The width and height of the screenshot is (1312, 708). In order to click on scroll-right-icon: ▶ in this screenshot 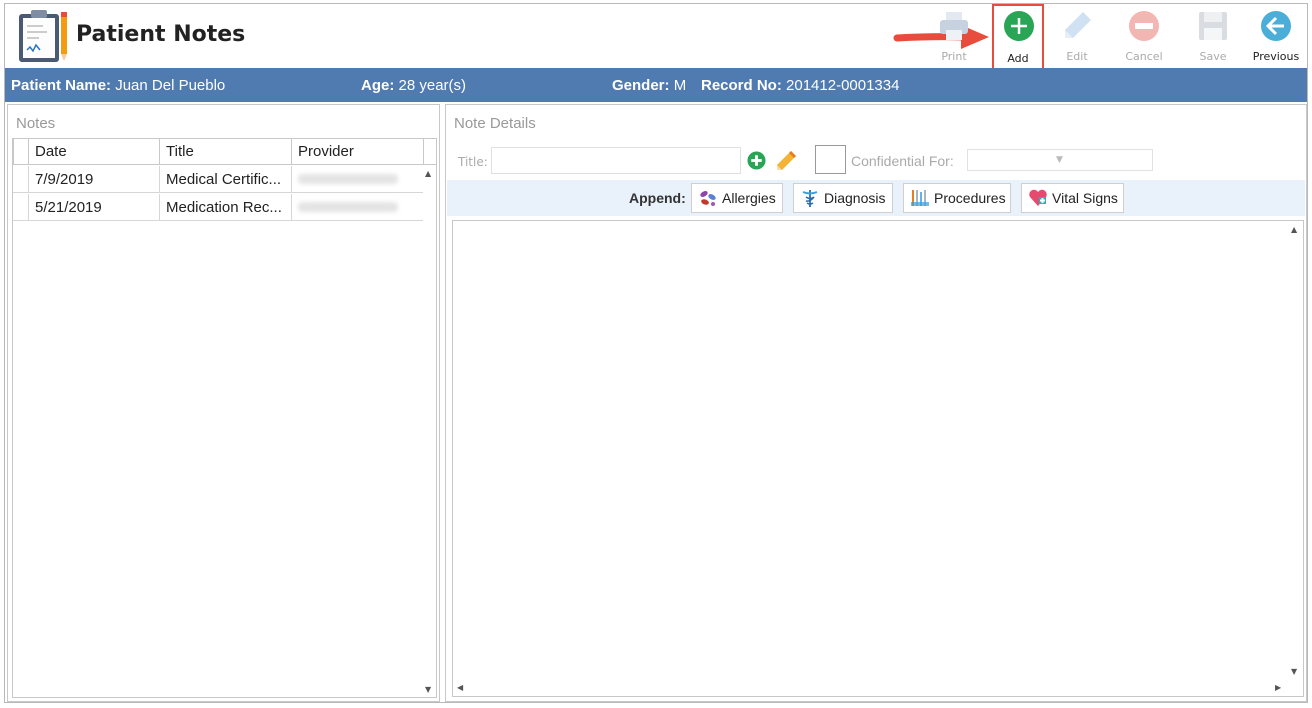, I will do `click(1278, 688)`.